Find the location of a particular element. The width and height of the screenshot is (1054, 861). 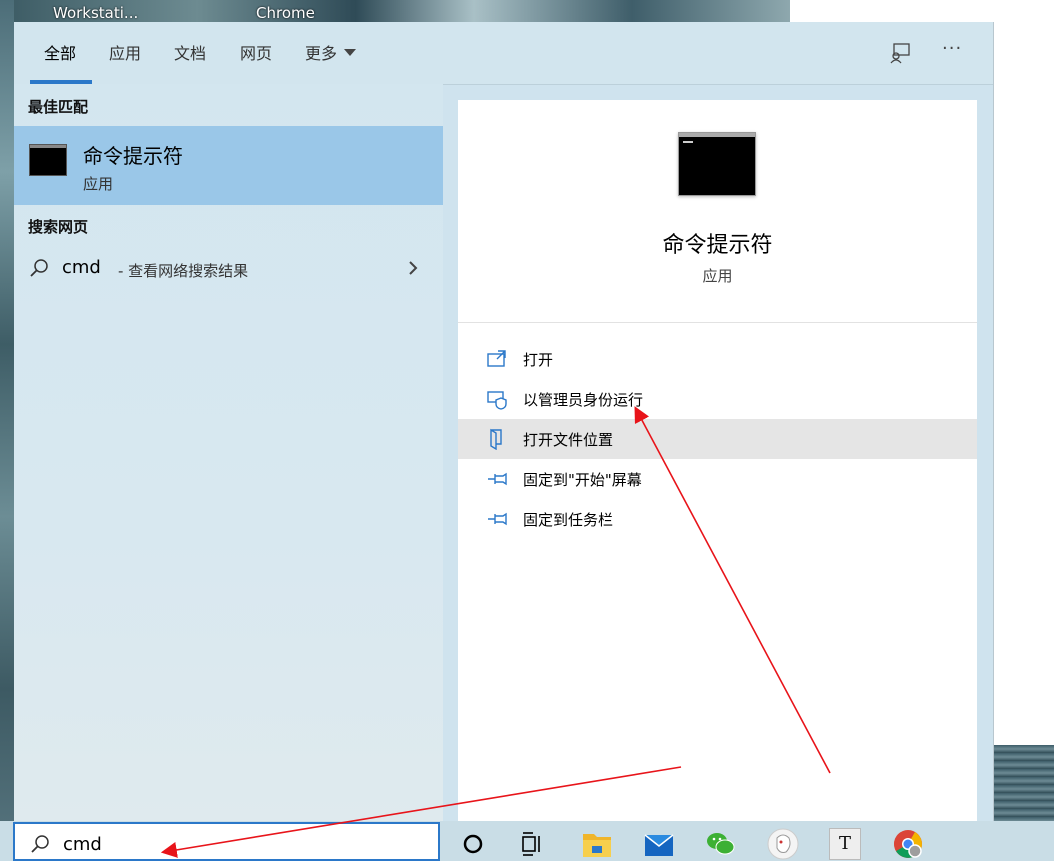

task-view-icon is located at coordinates (533, 844).